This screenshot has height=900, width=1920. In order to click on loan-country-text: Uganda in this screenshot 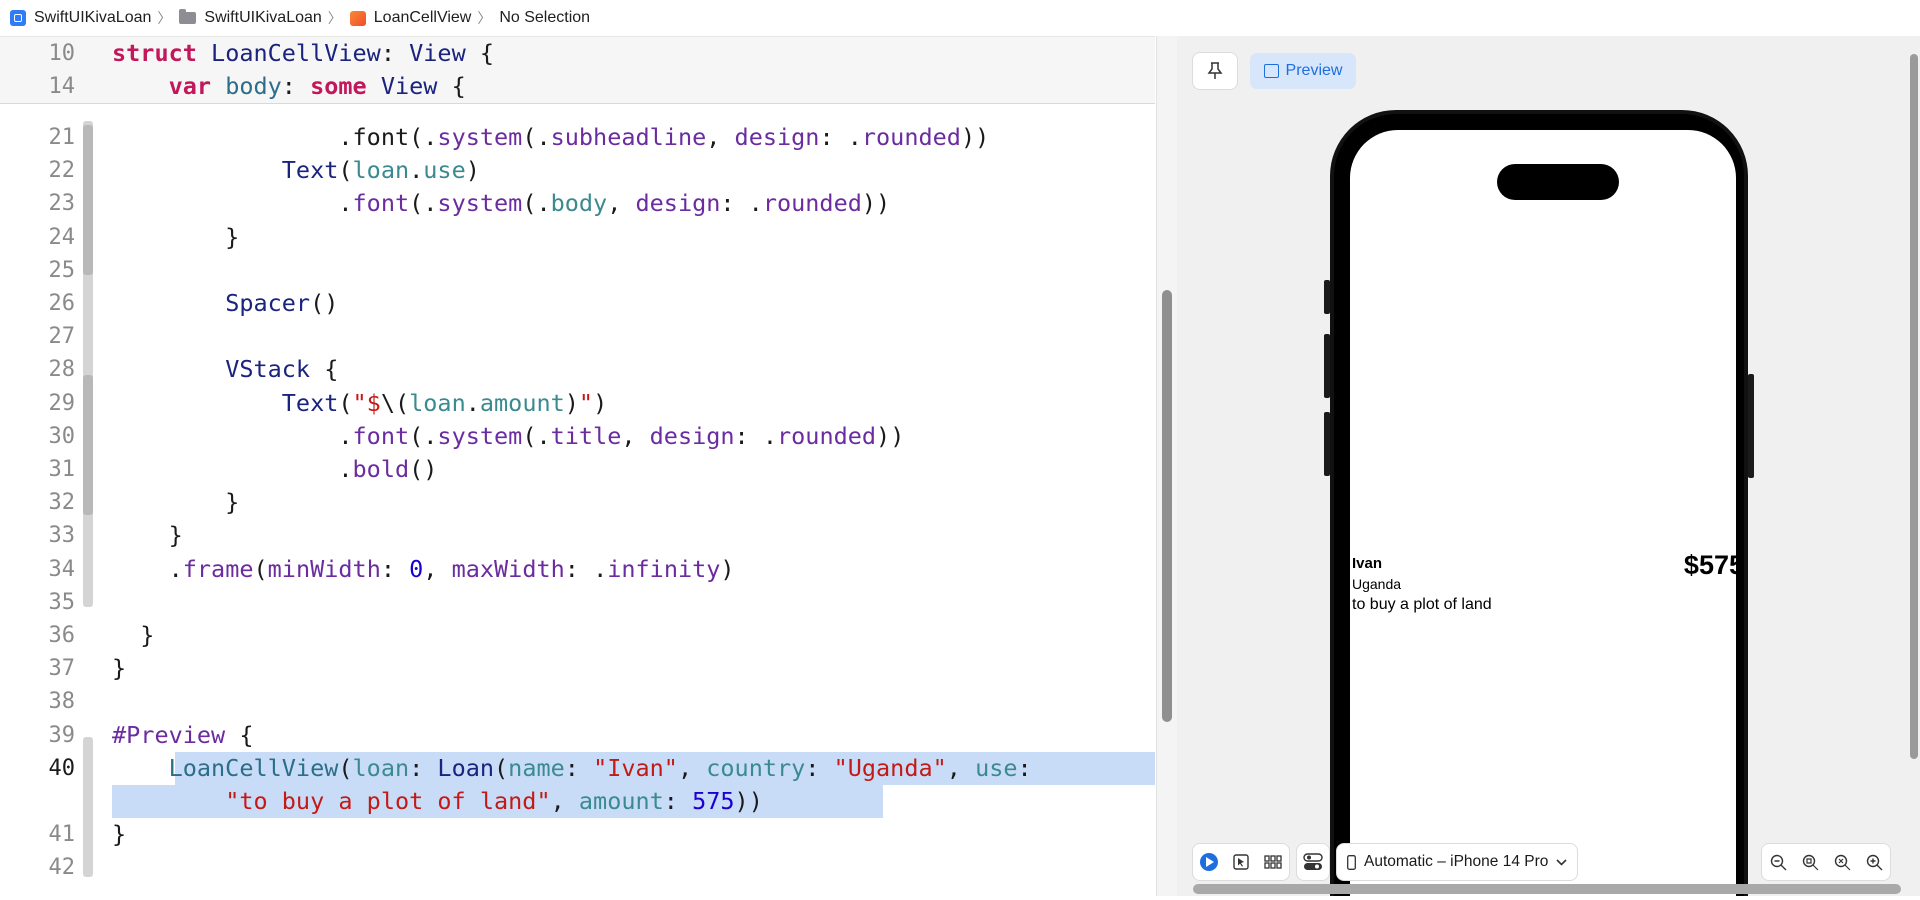, I will do `click(1377, 584)`.